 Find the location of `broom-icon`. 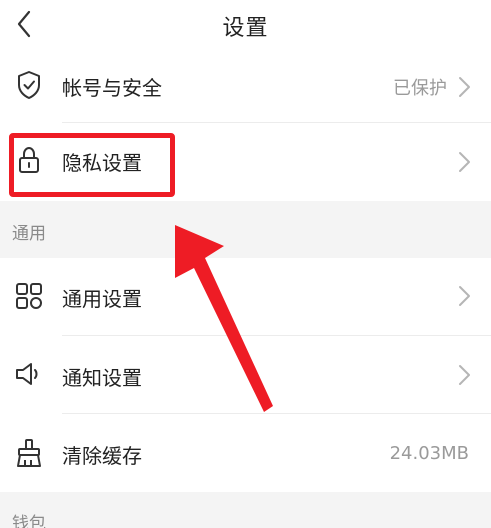

broom-icon is located at coordinates (29, 453).